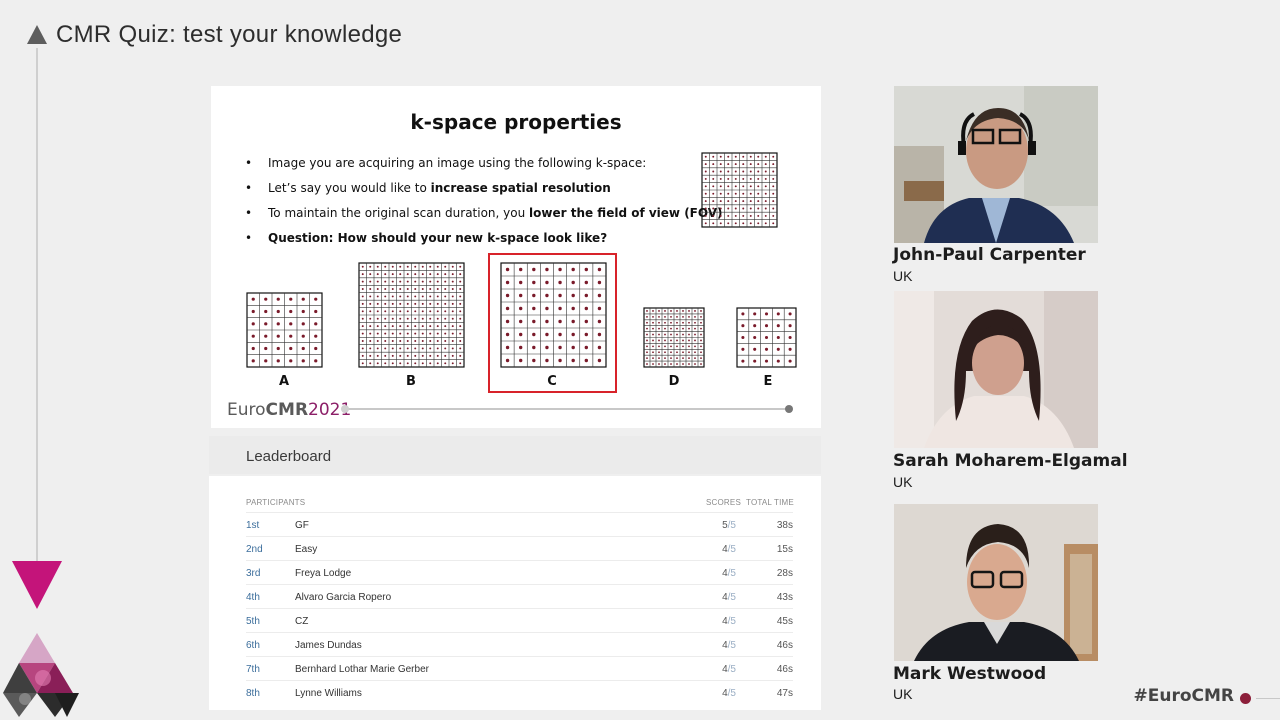 The image size is (1280, 720). What do you see at coordinates (989, 255) in the screenshot?
I see `speaker-name: John-Paul Carpenter` at bounding box center [989, 255].